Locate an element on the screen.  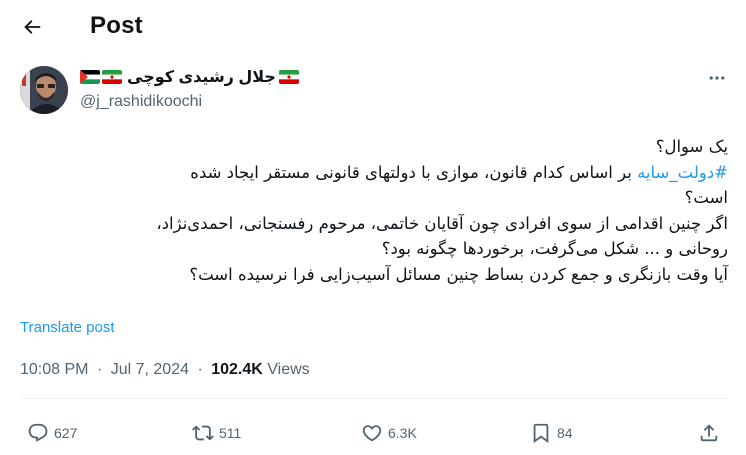
more-options-button is located at coordinates (717, 78).